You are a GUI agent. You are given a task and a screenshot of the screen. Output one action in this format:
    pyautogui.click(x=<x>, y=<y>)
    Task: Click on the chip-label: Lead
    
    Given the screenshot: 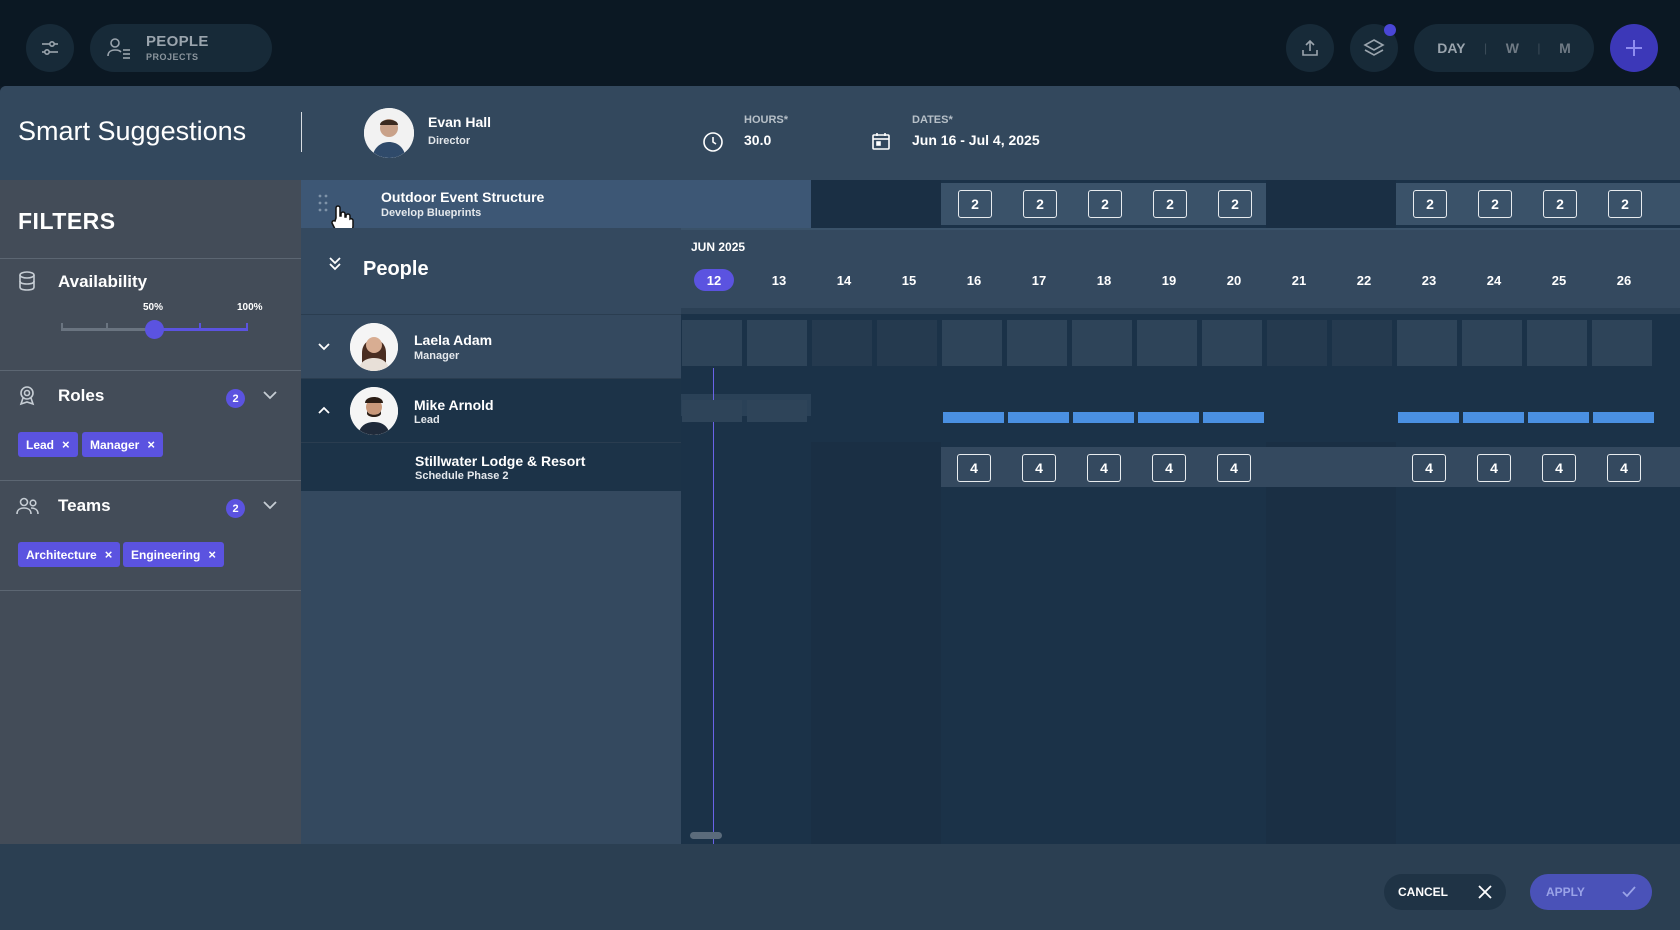 What is the action you would take?
    pyautogui.click(x=40, y=444)
    